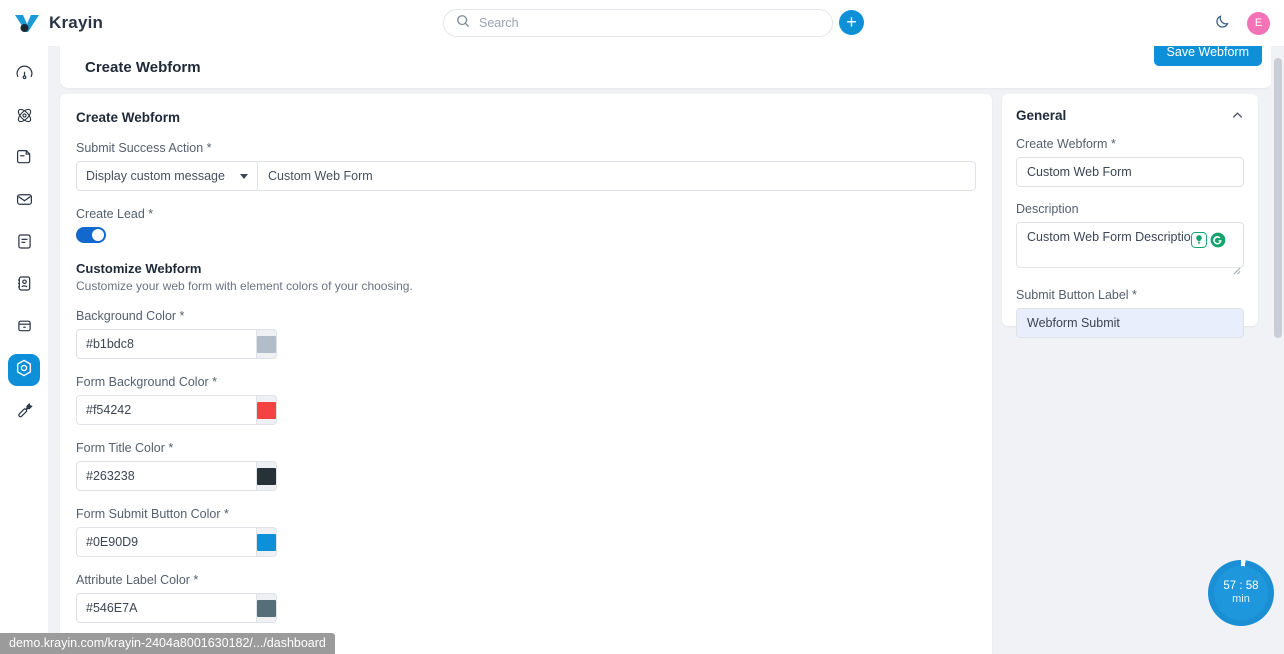 Image resolution: width=1284 pixels, height=654 pixels. Describe the element at coordinates (143, 67) in the screenshot. I see `page-title: Create Webform` at that location.